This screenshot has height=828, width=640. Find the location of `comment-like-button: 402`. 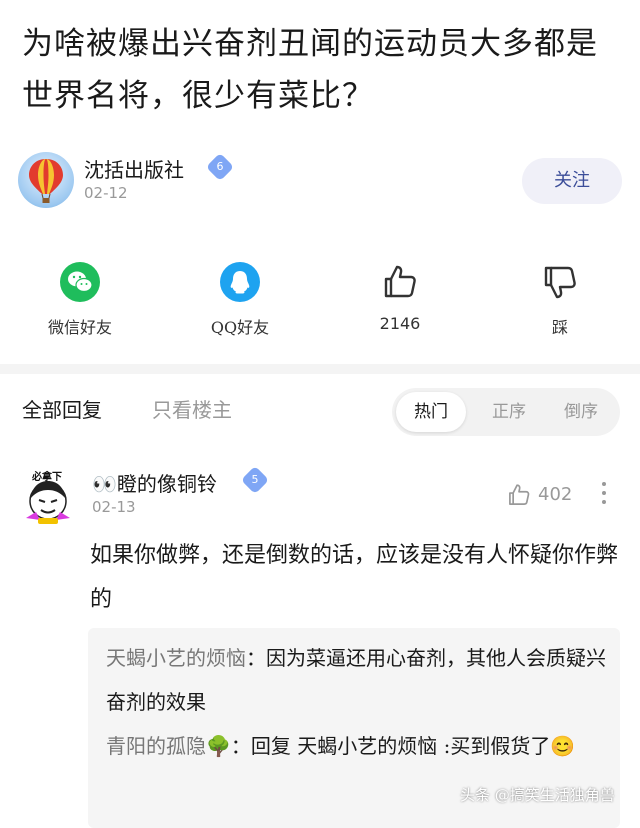

comment-like-button: 402 is located at coordinates (539, 496).